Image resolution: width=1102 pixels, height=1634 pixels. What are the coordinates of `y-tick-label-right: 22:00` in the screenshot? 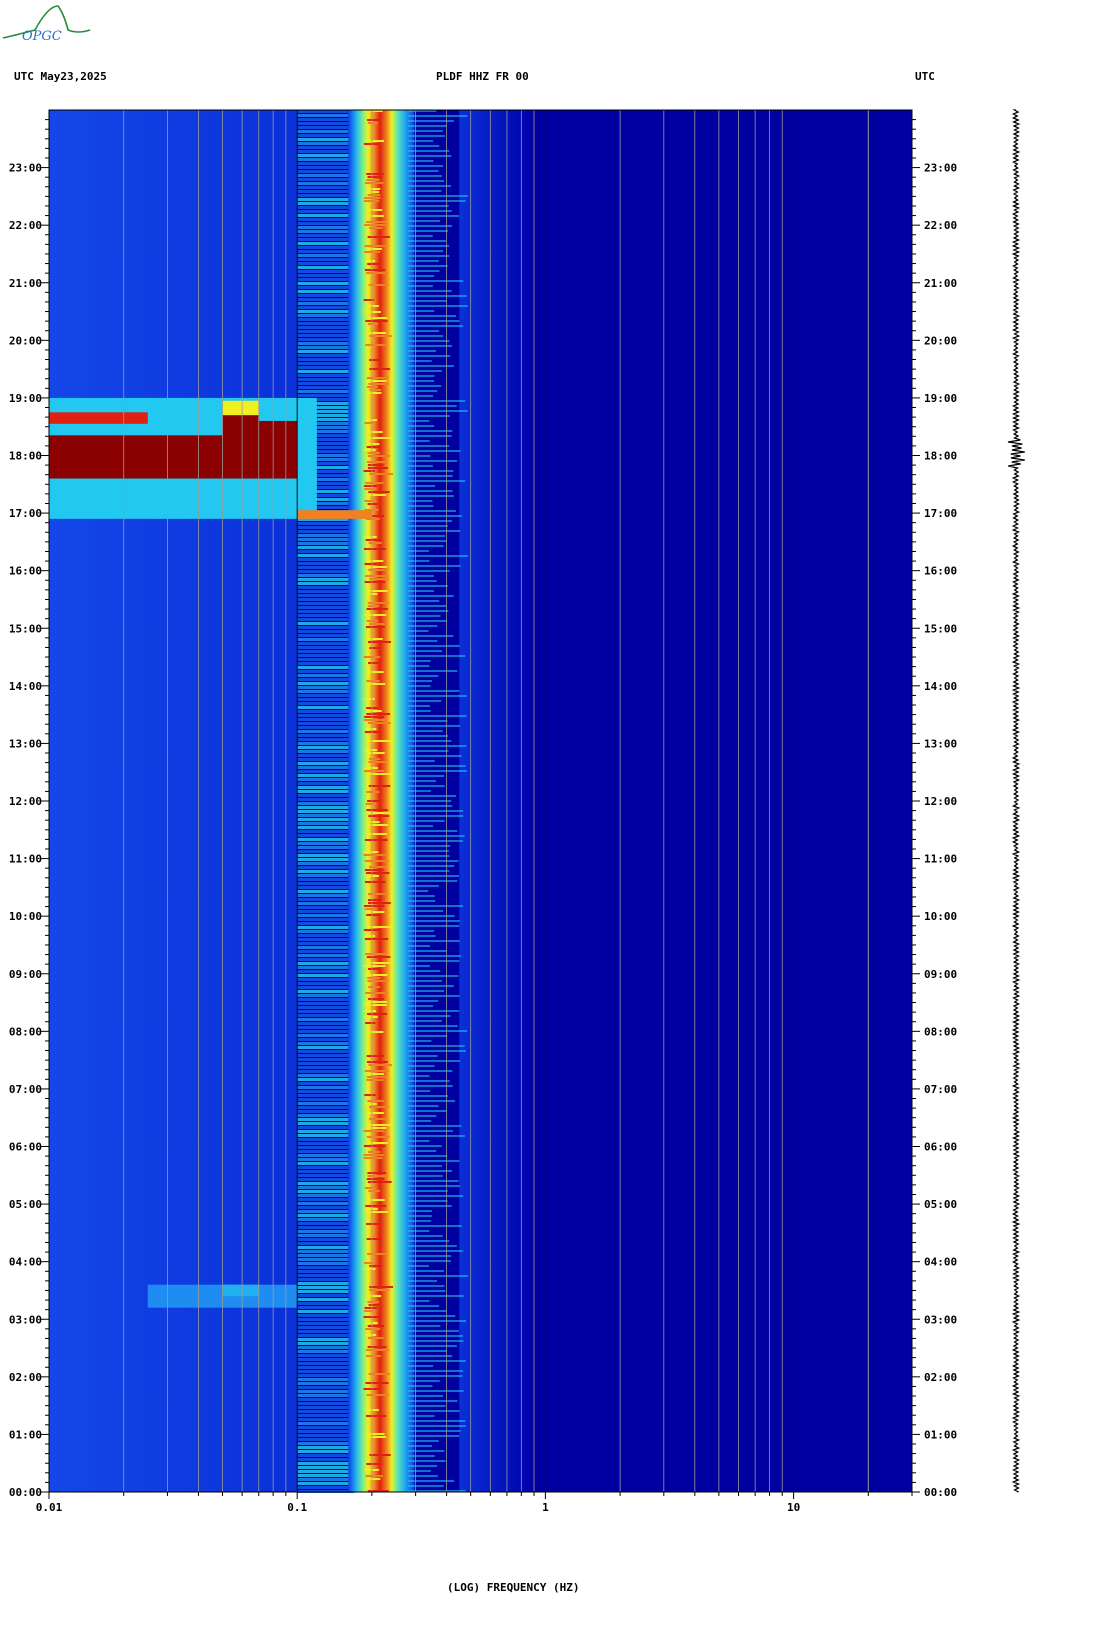 It's located at (940, 225).